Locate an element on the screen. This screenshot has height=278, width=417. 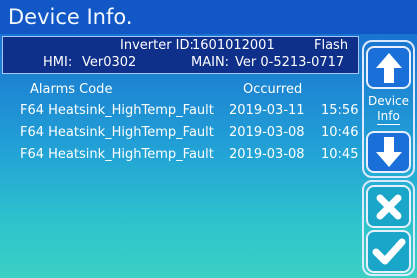
page-title: Device Info. is located at coordinates (208, 17).